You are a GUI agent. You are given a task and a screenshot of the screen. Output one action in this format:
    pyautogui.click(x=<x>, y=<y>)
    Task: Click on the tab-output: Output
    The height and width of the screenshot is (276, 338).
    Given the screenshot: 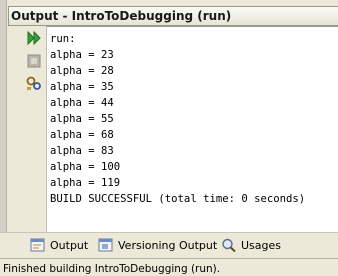 What is the action you would take?
    pyautogui.click(x=59, y=245)
    